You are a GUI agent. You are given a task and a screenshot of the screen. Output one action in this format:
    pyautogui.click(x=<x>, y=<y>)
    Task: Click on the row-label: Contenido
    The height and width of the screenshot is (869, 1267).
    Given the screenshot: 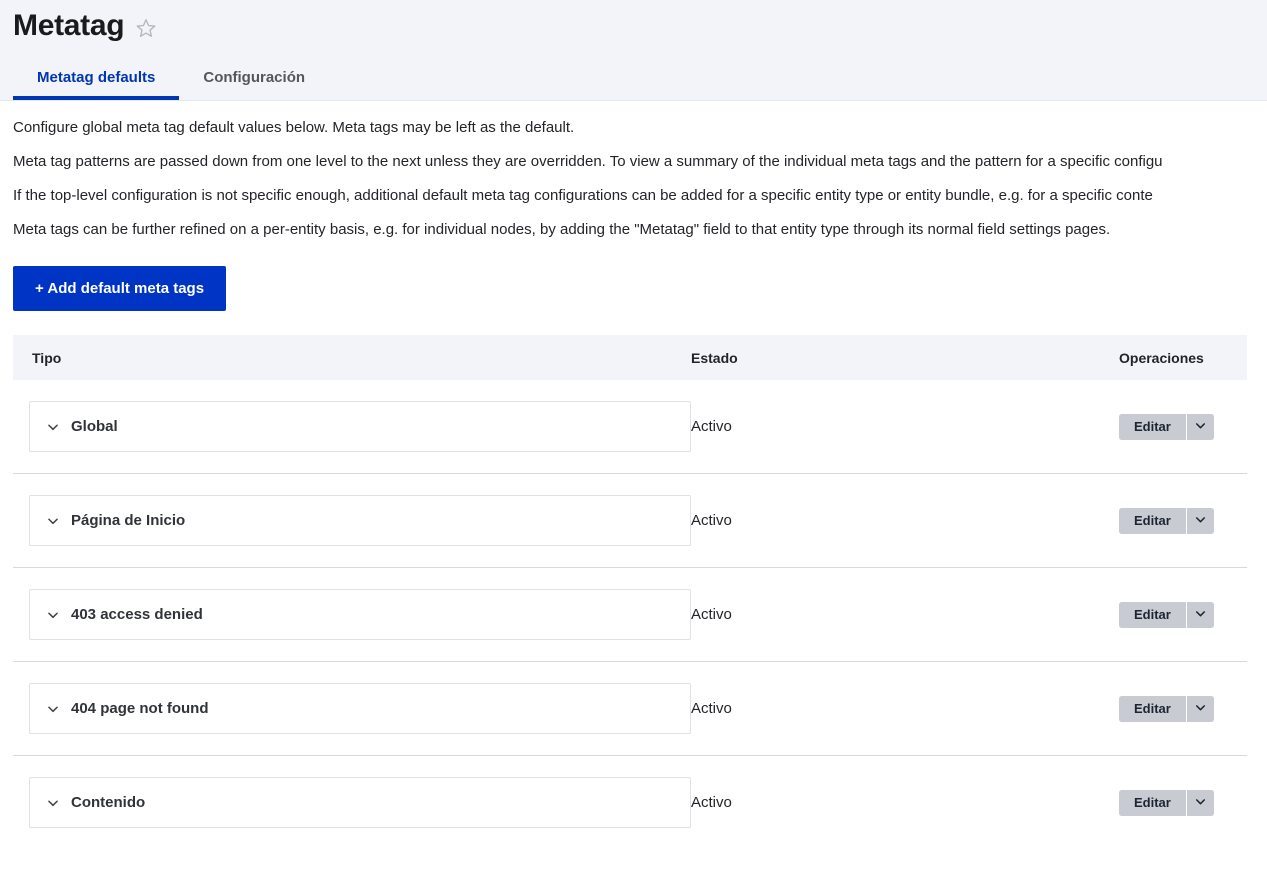 What is the action you would take?
    pyautogui.click(x=108, y=802)
    